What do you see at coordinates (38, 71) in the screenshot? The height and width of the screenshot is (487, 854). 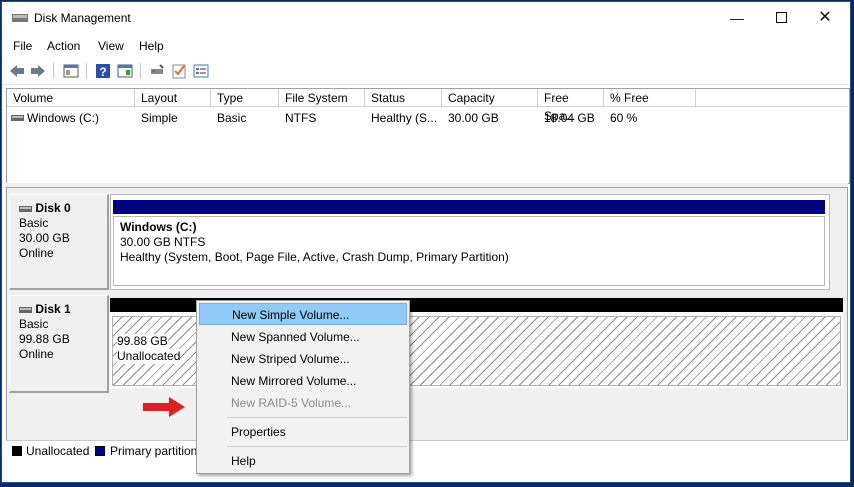 I see `forward-arrow-icon` at bounding box center [38, 71].